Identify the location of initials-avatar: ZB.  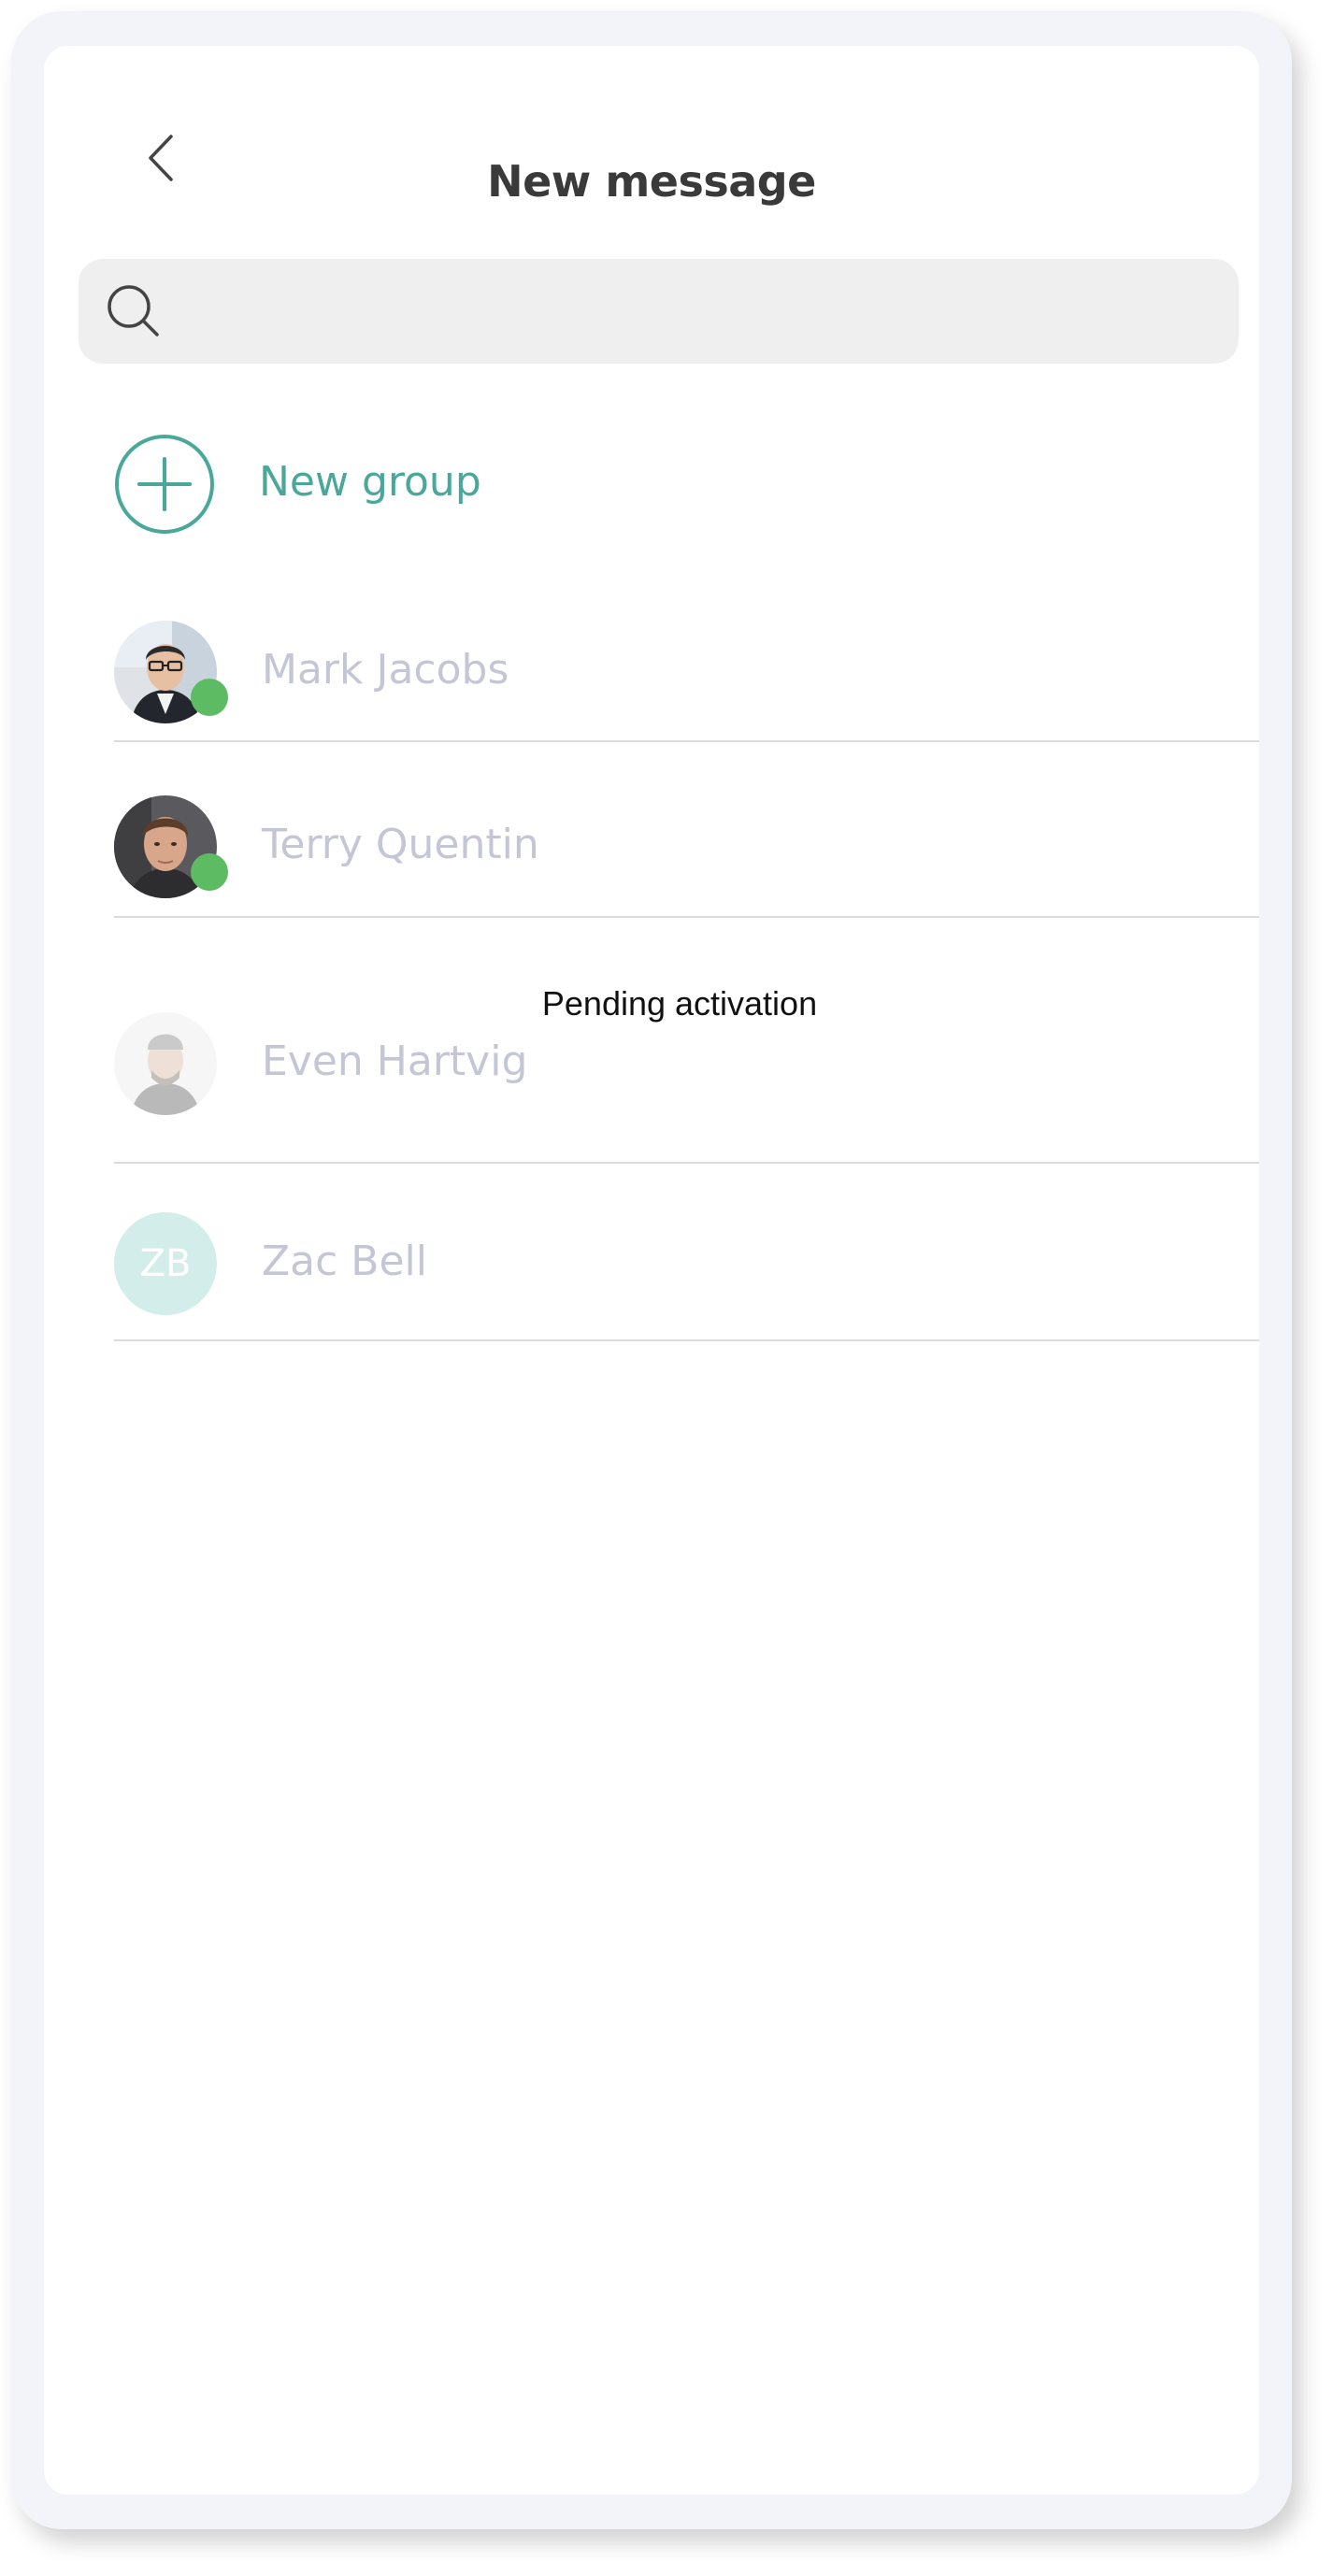
(165, 1263).